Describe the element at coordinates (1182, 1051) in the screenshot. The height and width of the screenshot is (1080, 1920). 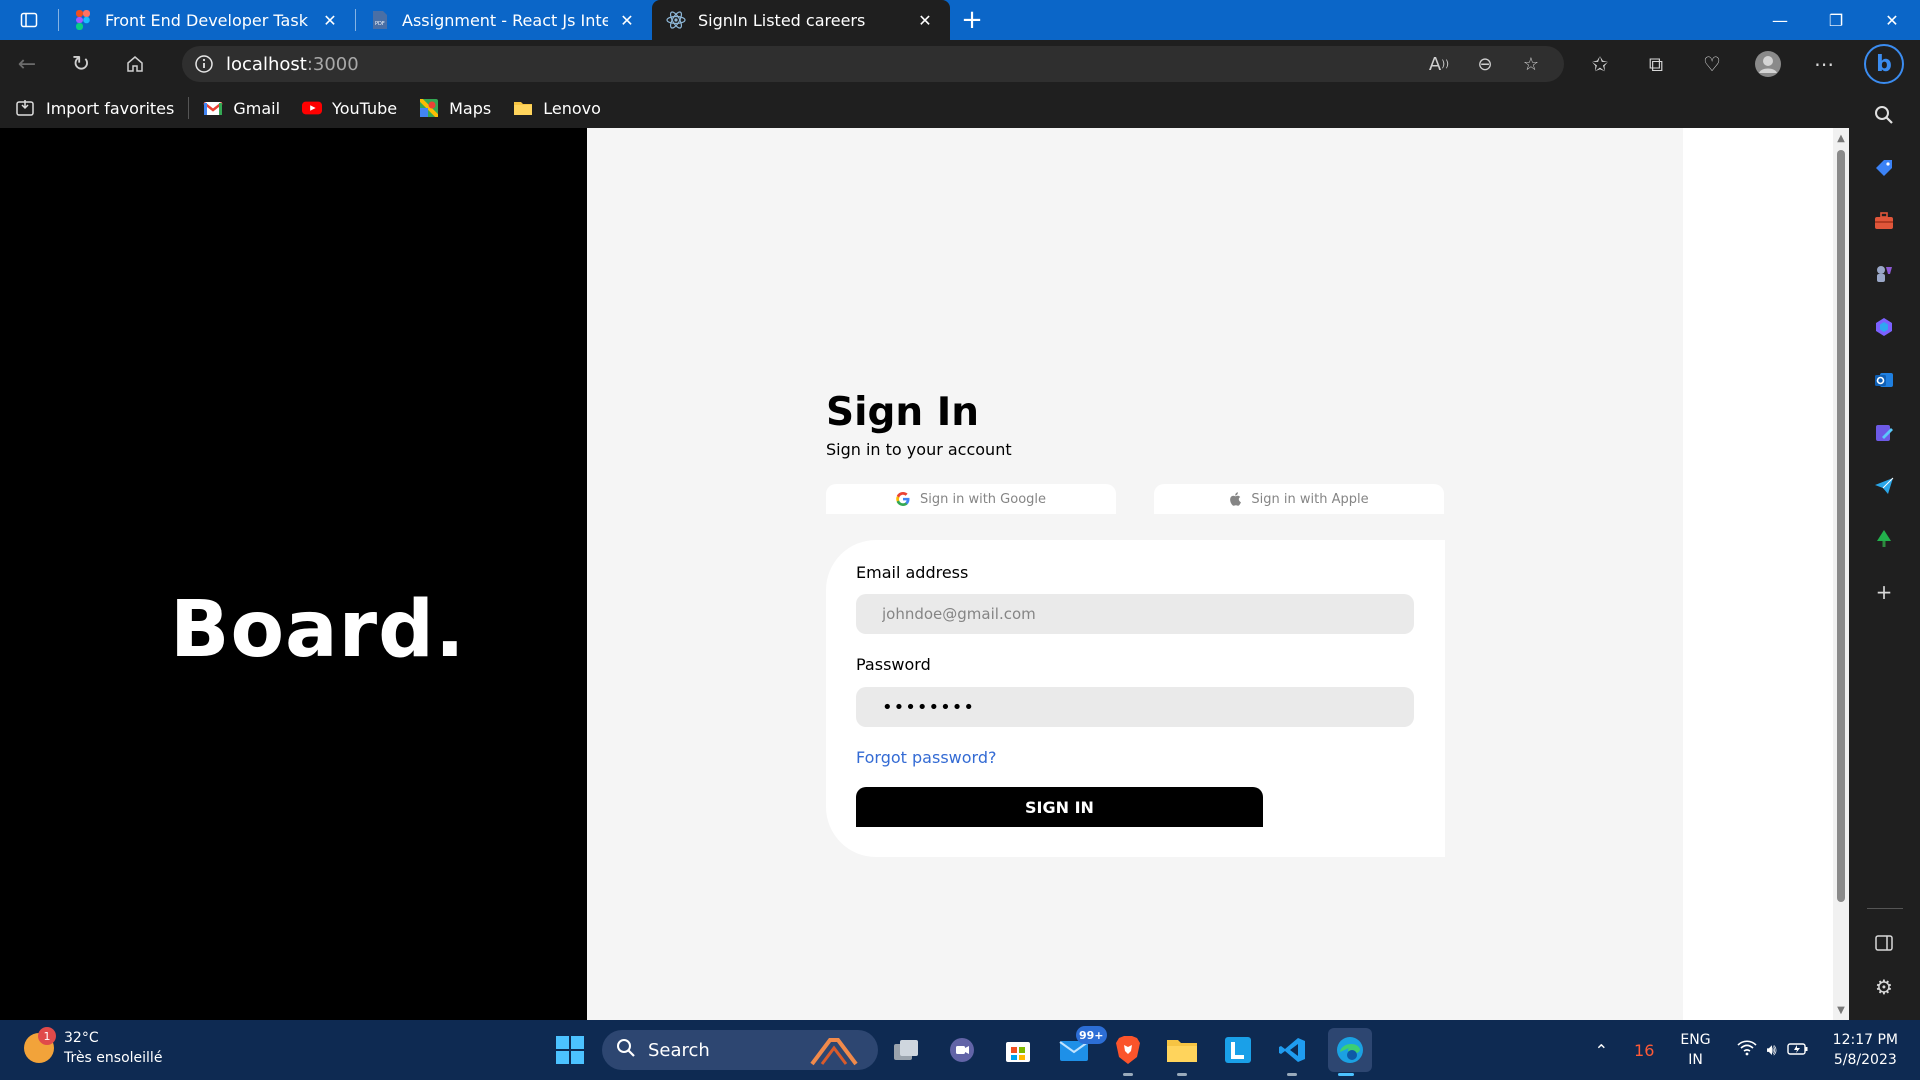
I see `folder-icon` at that location.